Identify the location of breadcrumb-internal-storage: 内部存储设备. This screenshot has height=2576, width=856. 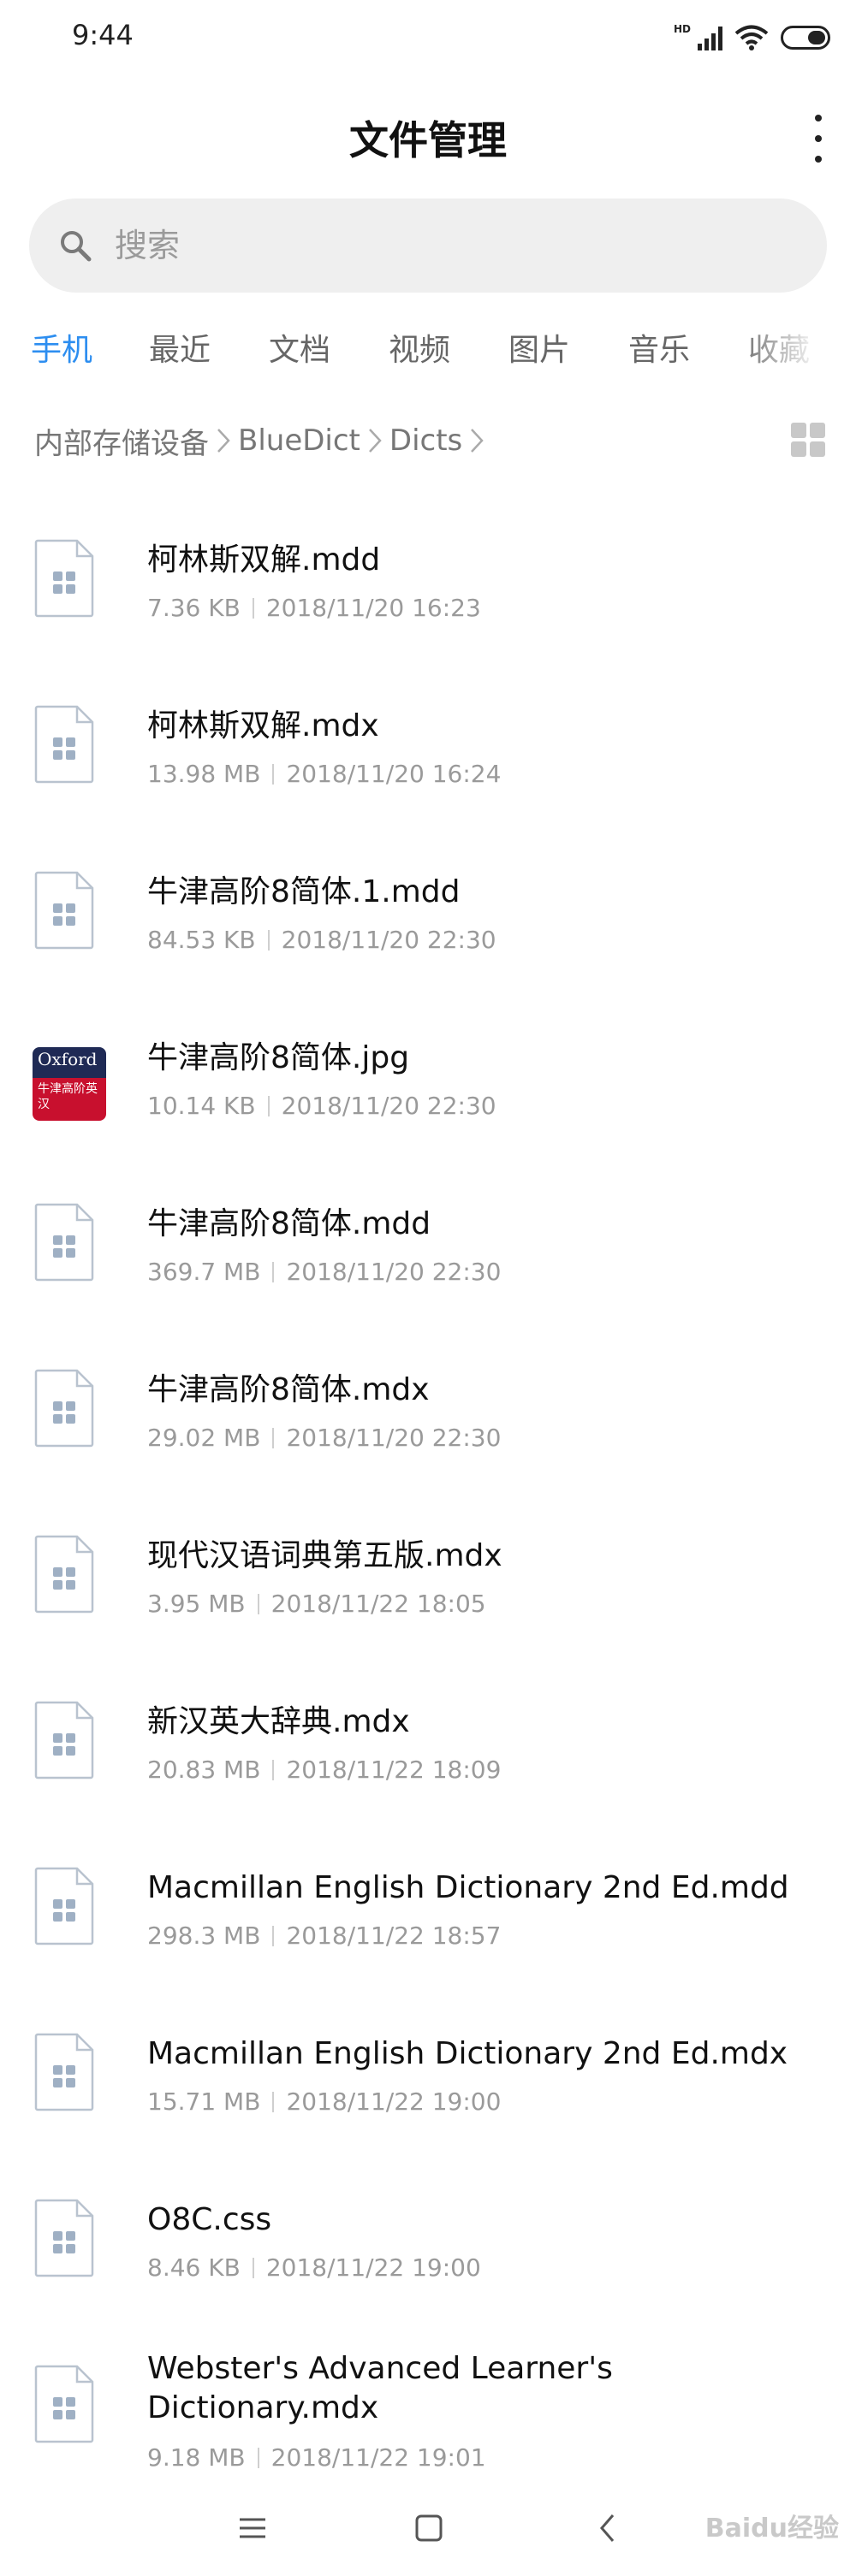
(121, 441).